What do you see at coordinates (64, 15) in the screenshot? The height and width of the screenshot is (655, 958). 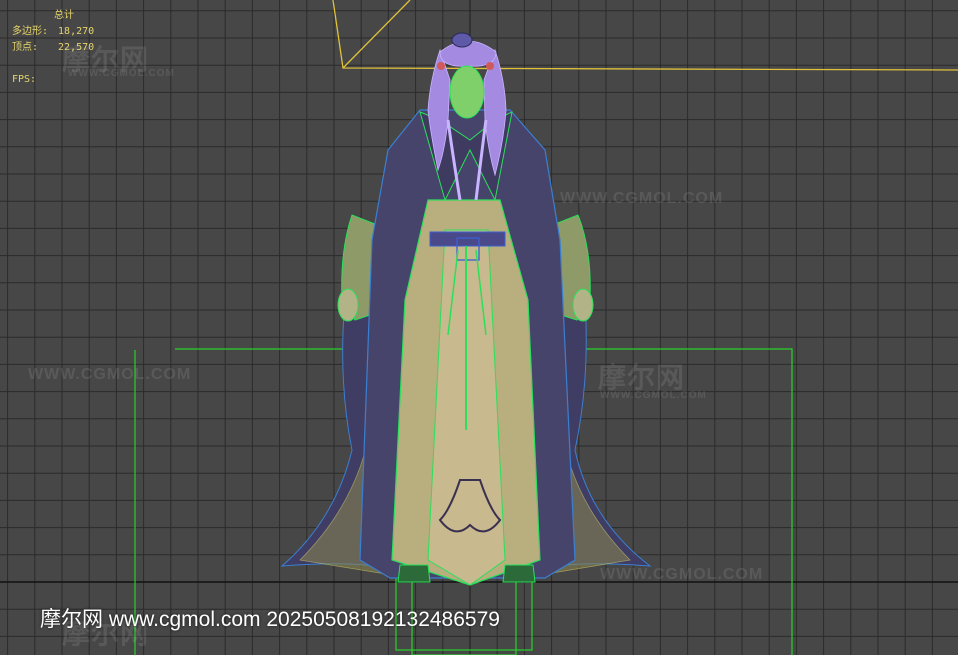 I see `stats-title: 总计` at bounding box center [64, 15].